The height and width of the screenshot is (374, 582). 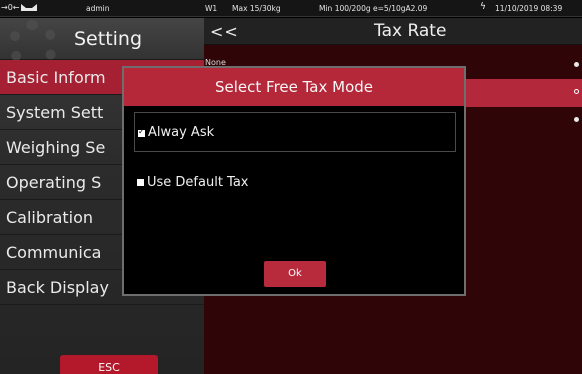 I want to click on bolt-icon: ϟ, so click(x=483, y=7).